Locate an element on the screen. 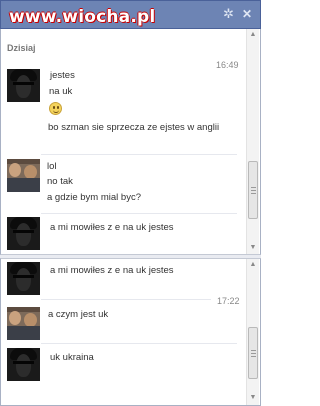 The width and height of the screenshot is (320, 406). watermark: www.wiocha.pl is located at coordinates (82, 17).